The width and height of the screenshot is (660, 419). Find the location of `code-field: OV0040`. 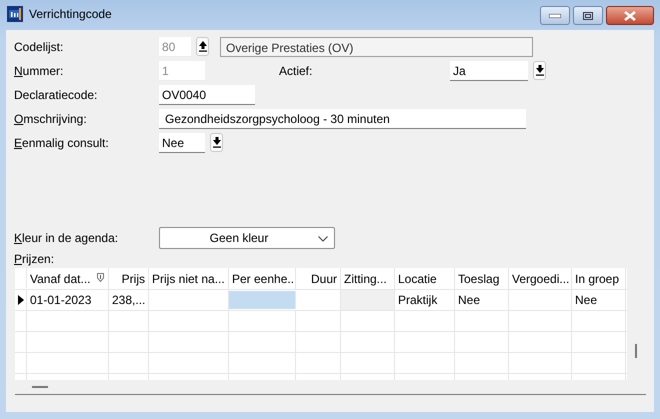

code-field: OV0040 is located at coordinates (207, 94).